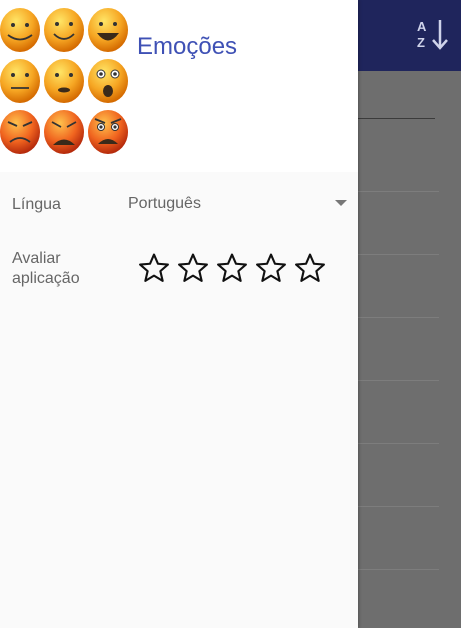 The width and height of the screenshot is (461, 628). I want to click on sort-az-icon: A Z, so click(432, 34).